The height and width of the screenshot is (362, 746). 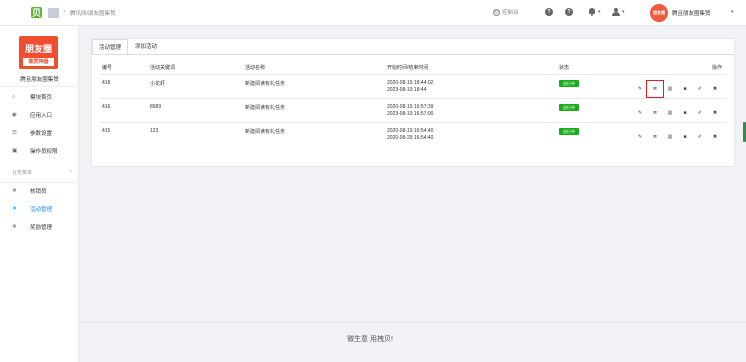 I want to click on column-header-actions: 操作, so click(x=717, y=68).